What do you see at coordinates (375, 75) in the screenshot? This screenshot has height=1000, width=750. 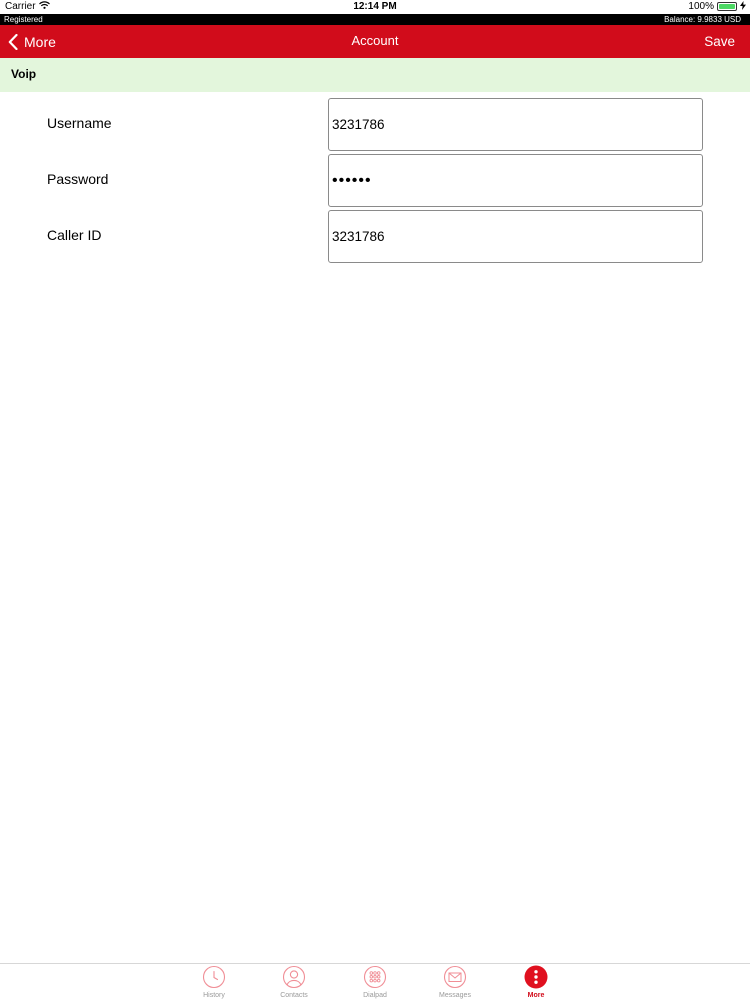 I see `section-header-voip: Voip` at bounding box center [375, 75].